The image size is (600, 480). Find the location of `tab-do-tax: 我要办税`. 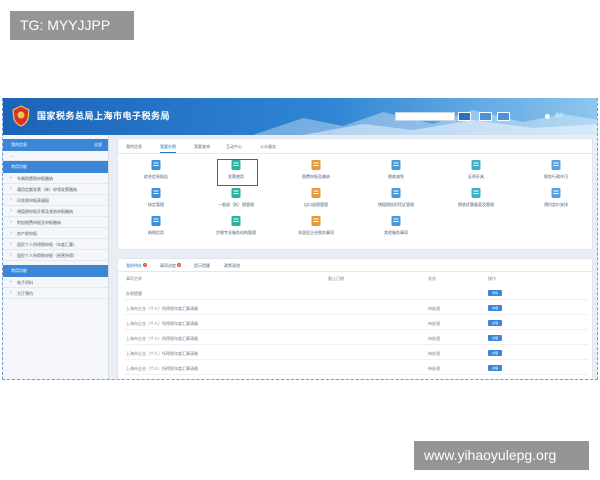

tab-do-tax: 我要办税 is located at coordinates (168, 148).